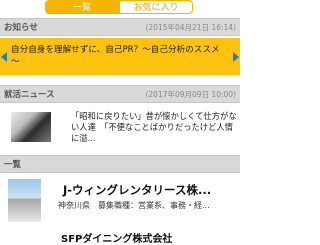 This screenshot has width=320, height=245. Describe the element at coordinates (156, 7) in the screenshot. I see `tab-favorites: お気に入り` at that location.